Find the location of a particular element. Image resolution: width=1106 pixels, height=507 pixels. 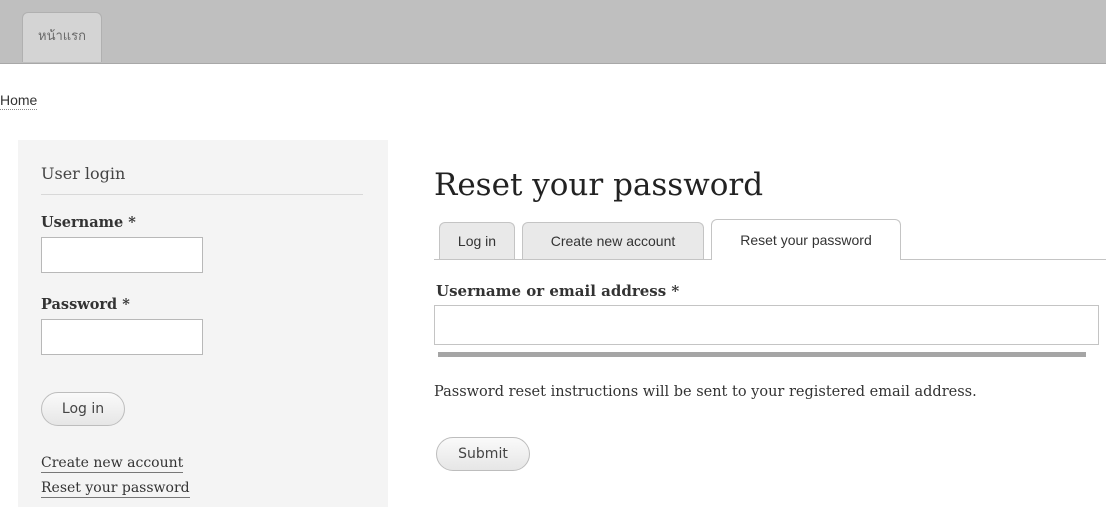

top-navigation-bar: หน้าแรก is located at coordinates (553, 32).